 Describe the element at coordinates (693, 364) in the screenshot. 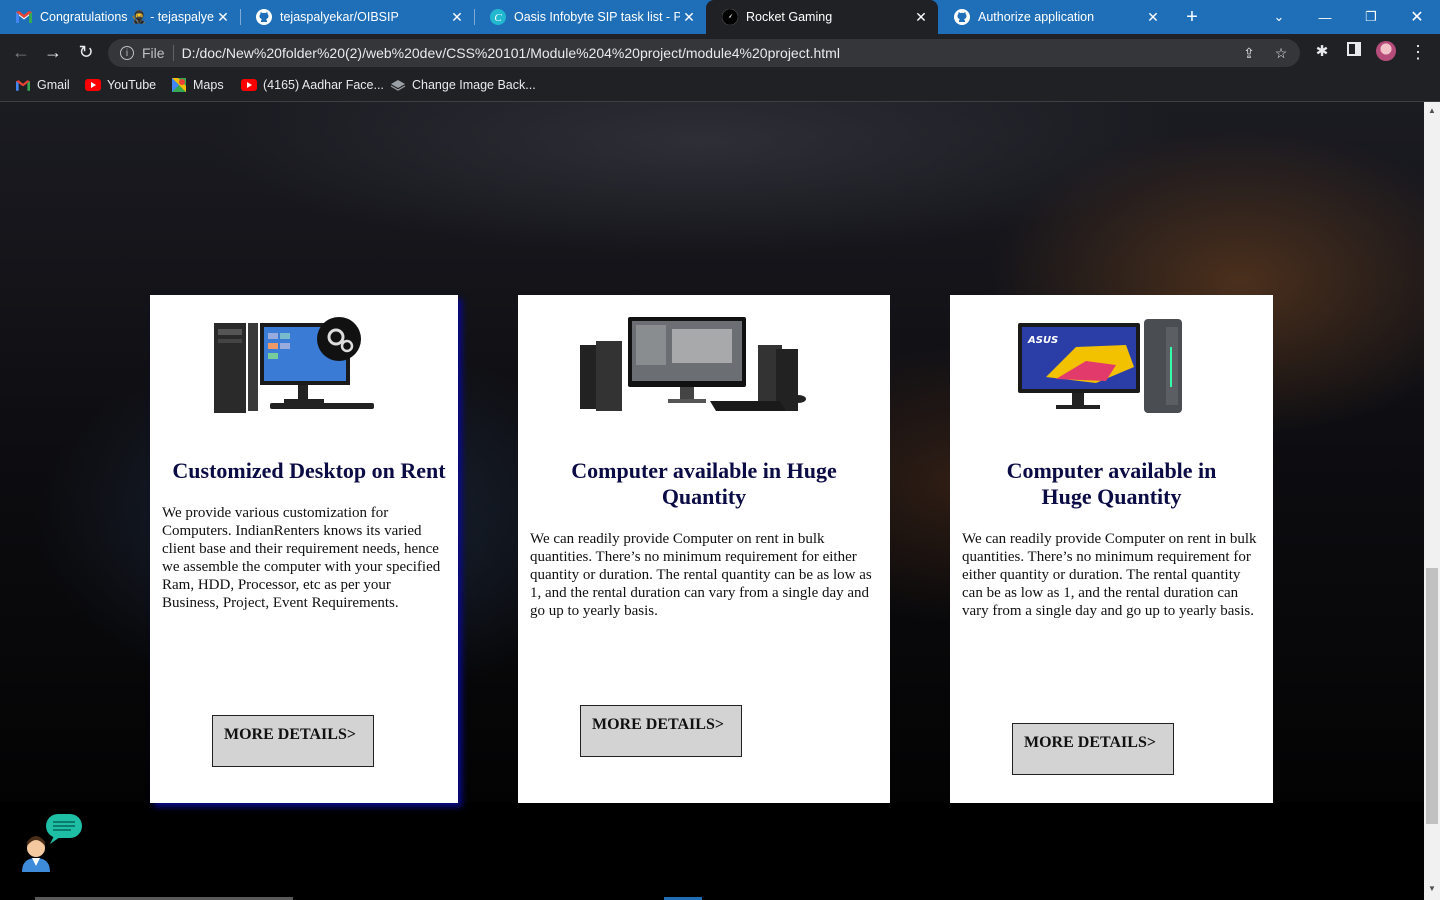

I see `bulk-computers-image` at that location.